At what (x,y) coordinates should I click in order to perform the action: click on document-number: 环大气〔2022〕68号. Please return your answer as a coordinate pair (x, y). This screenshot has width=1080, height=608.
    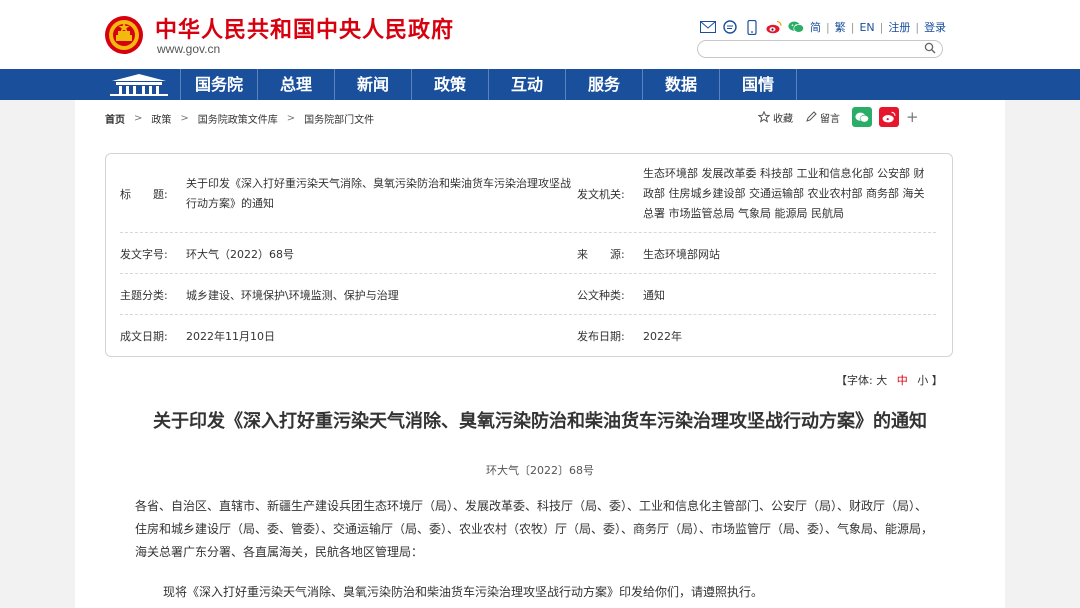
    Looking at the image, I should click on (540, 470).